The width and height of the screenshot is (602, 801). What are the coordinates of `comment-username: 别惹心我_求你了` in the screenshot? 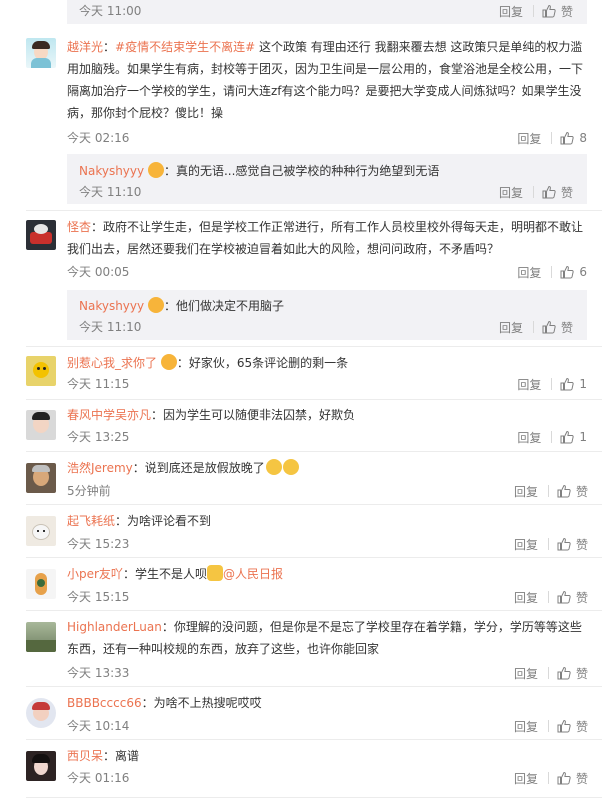 It's located at (112, 363).